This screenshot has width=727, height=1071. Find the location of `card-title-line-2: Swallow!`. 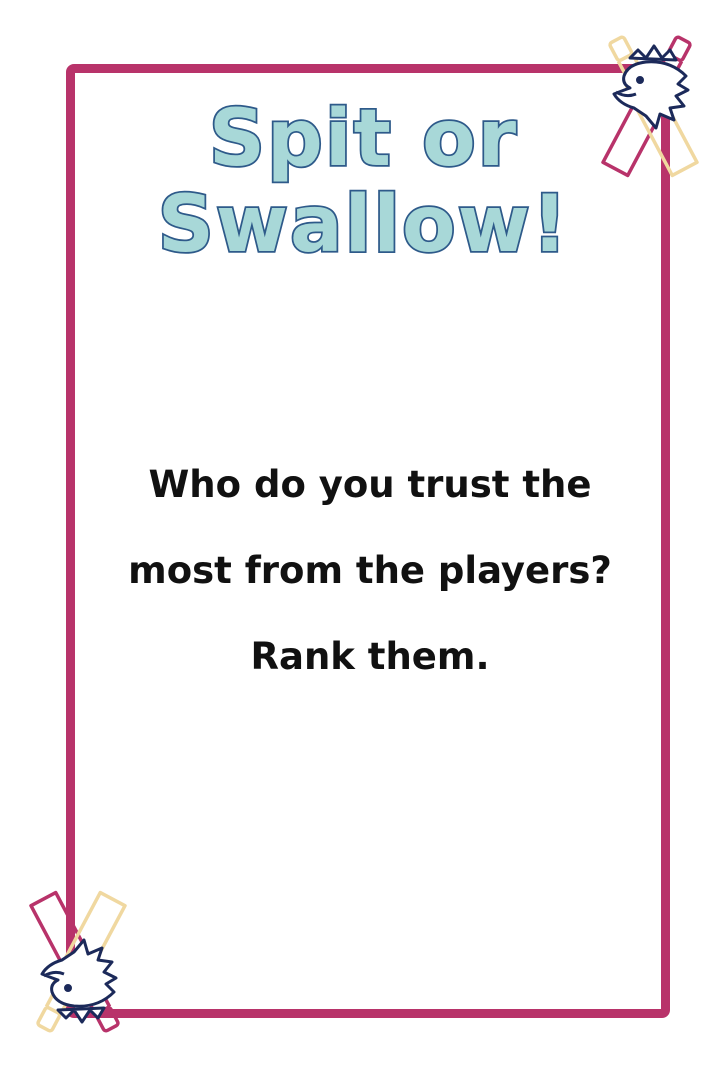

card-title-line-2: Swallow! is located at coordinates (363, 225).